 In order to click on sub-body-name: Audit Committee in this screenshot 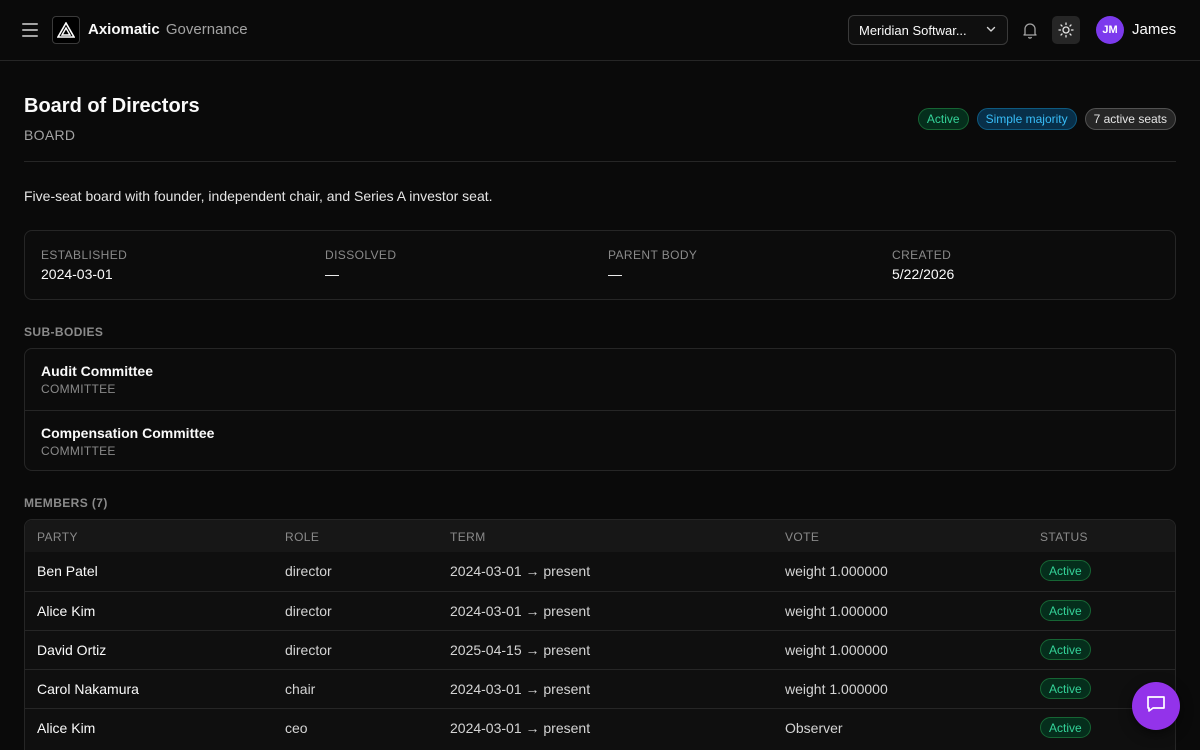, I will do `click(97, 371)`.